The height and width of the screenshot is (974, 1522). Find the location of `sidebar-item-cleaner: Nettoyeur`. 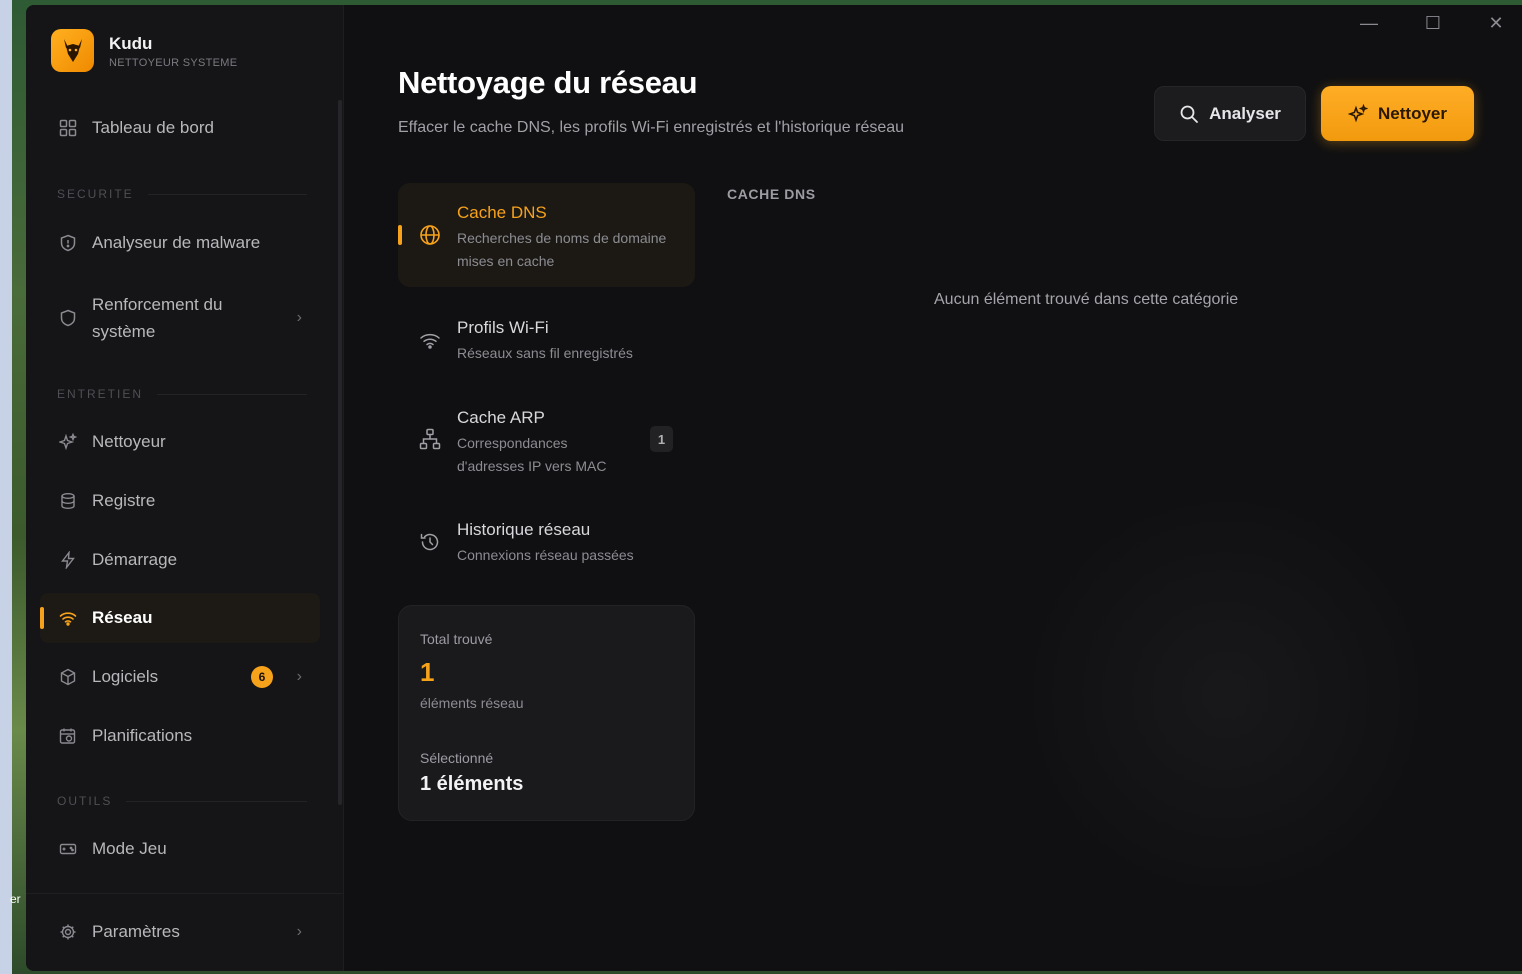

sidebar-item-cleaner: Nettoyeur is located at coordinates (180, 442).